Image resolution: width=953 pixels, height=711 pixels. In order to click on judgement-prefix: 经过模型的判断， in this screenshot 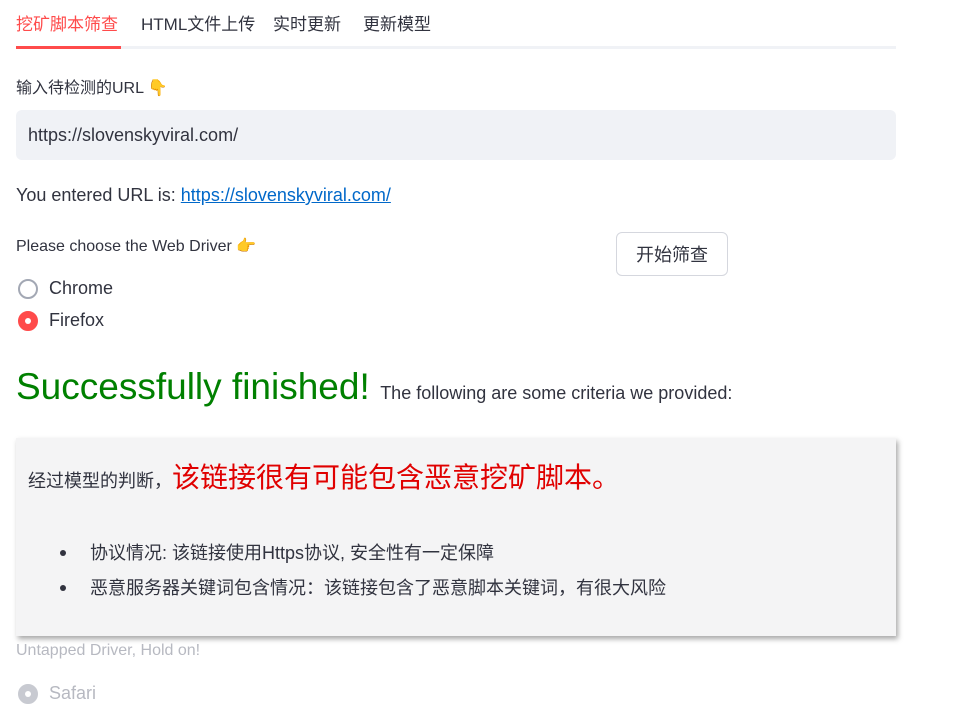, I will do `click(100, 481)`.